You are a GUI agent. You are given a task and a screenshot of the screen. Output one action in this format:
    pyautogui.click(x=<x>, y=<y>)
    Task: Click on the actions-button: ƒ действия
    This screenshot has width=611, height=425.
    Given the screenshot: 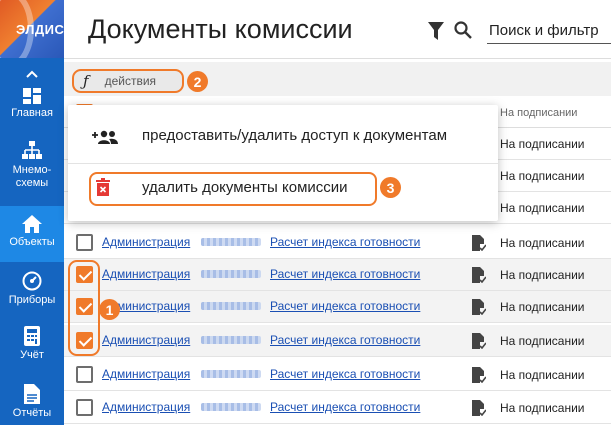 What is the action you would take?
    pyautogui.click(x=128, y=81)
    